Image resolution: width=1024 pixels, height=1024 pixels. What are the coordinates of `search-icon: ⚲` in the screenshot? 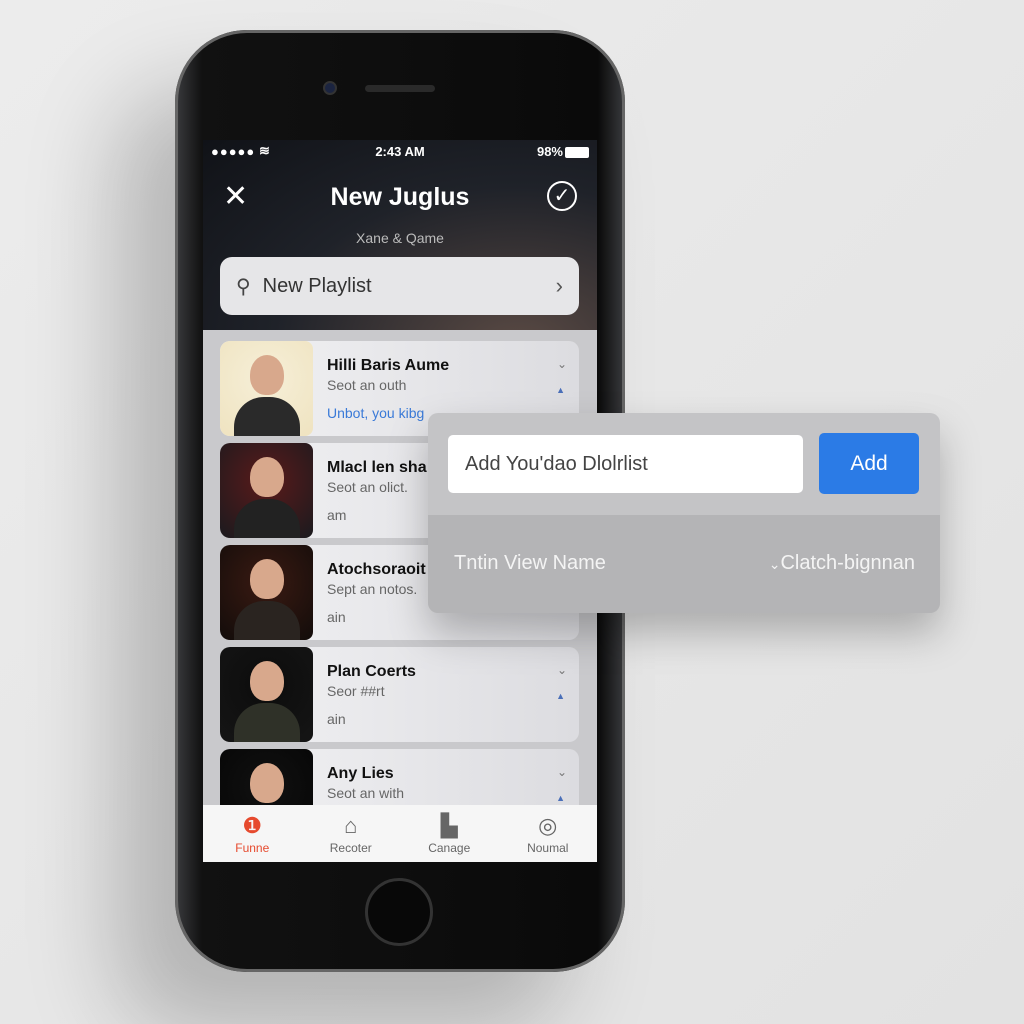 It's located at (243, 286).